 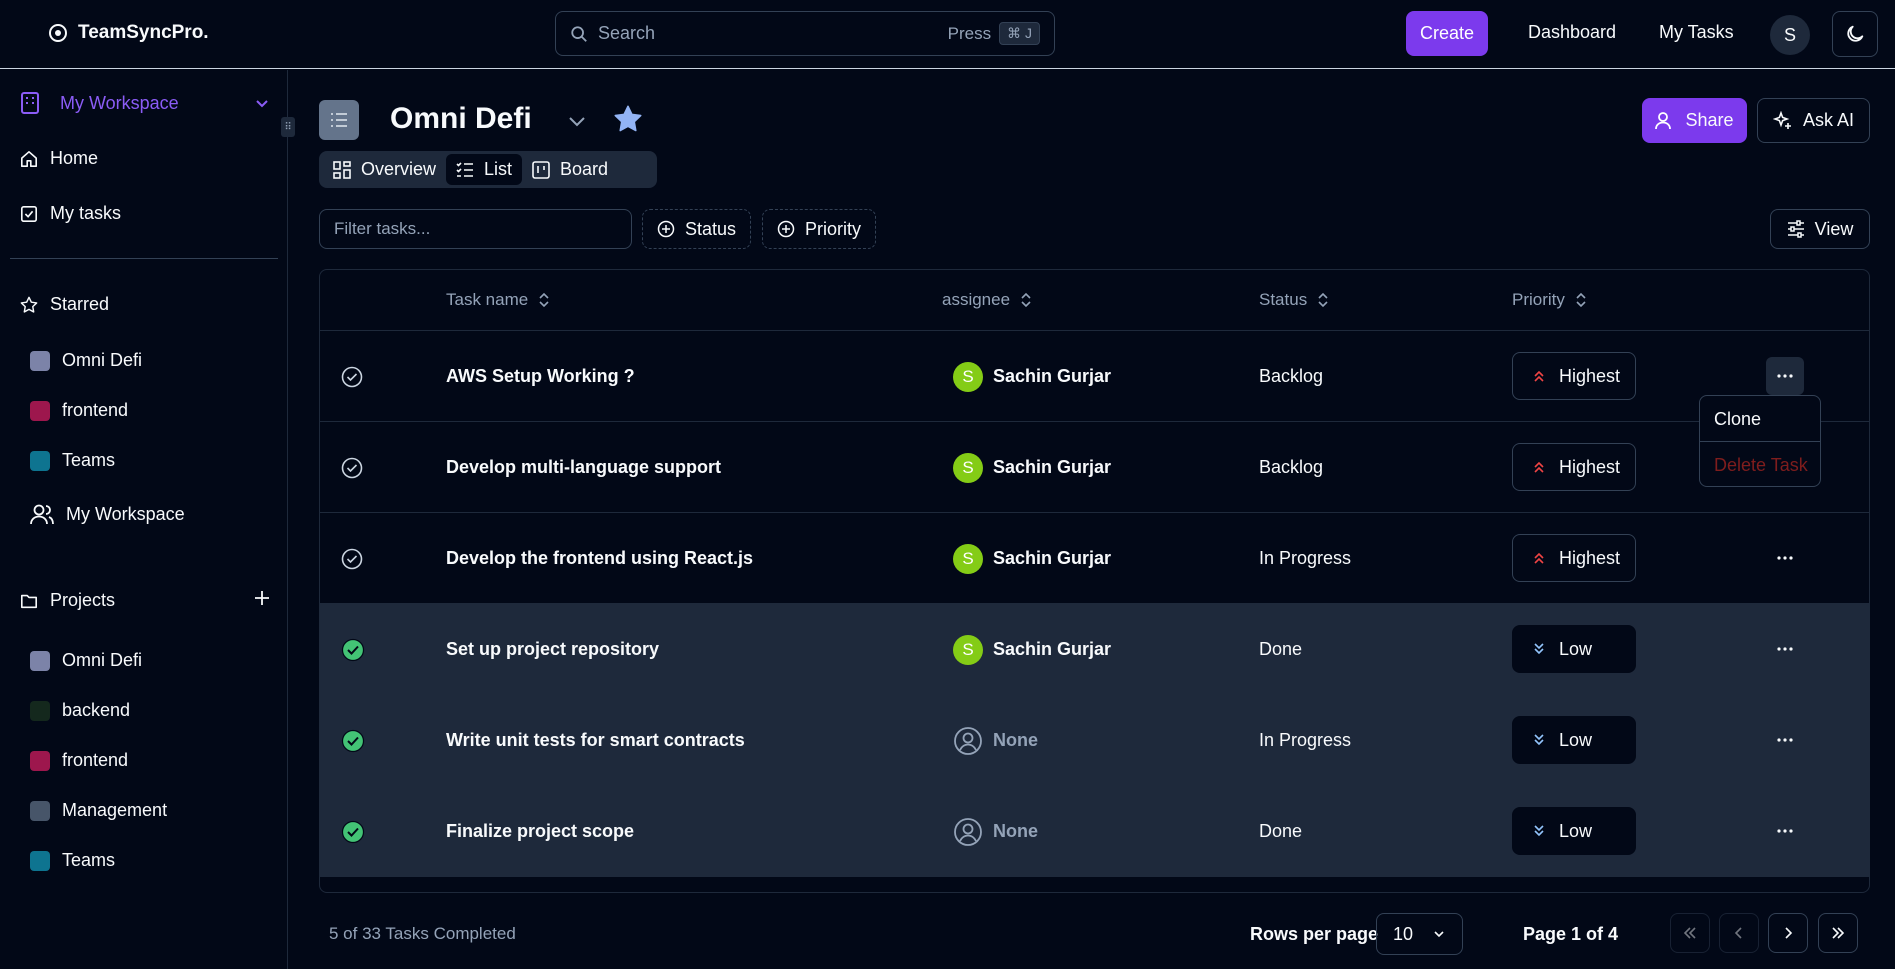 I want to click on search-press-hint: Press, so click(x=969, y=33).